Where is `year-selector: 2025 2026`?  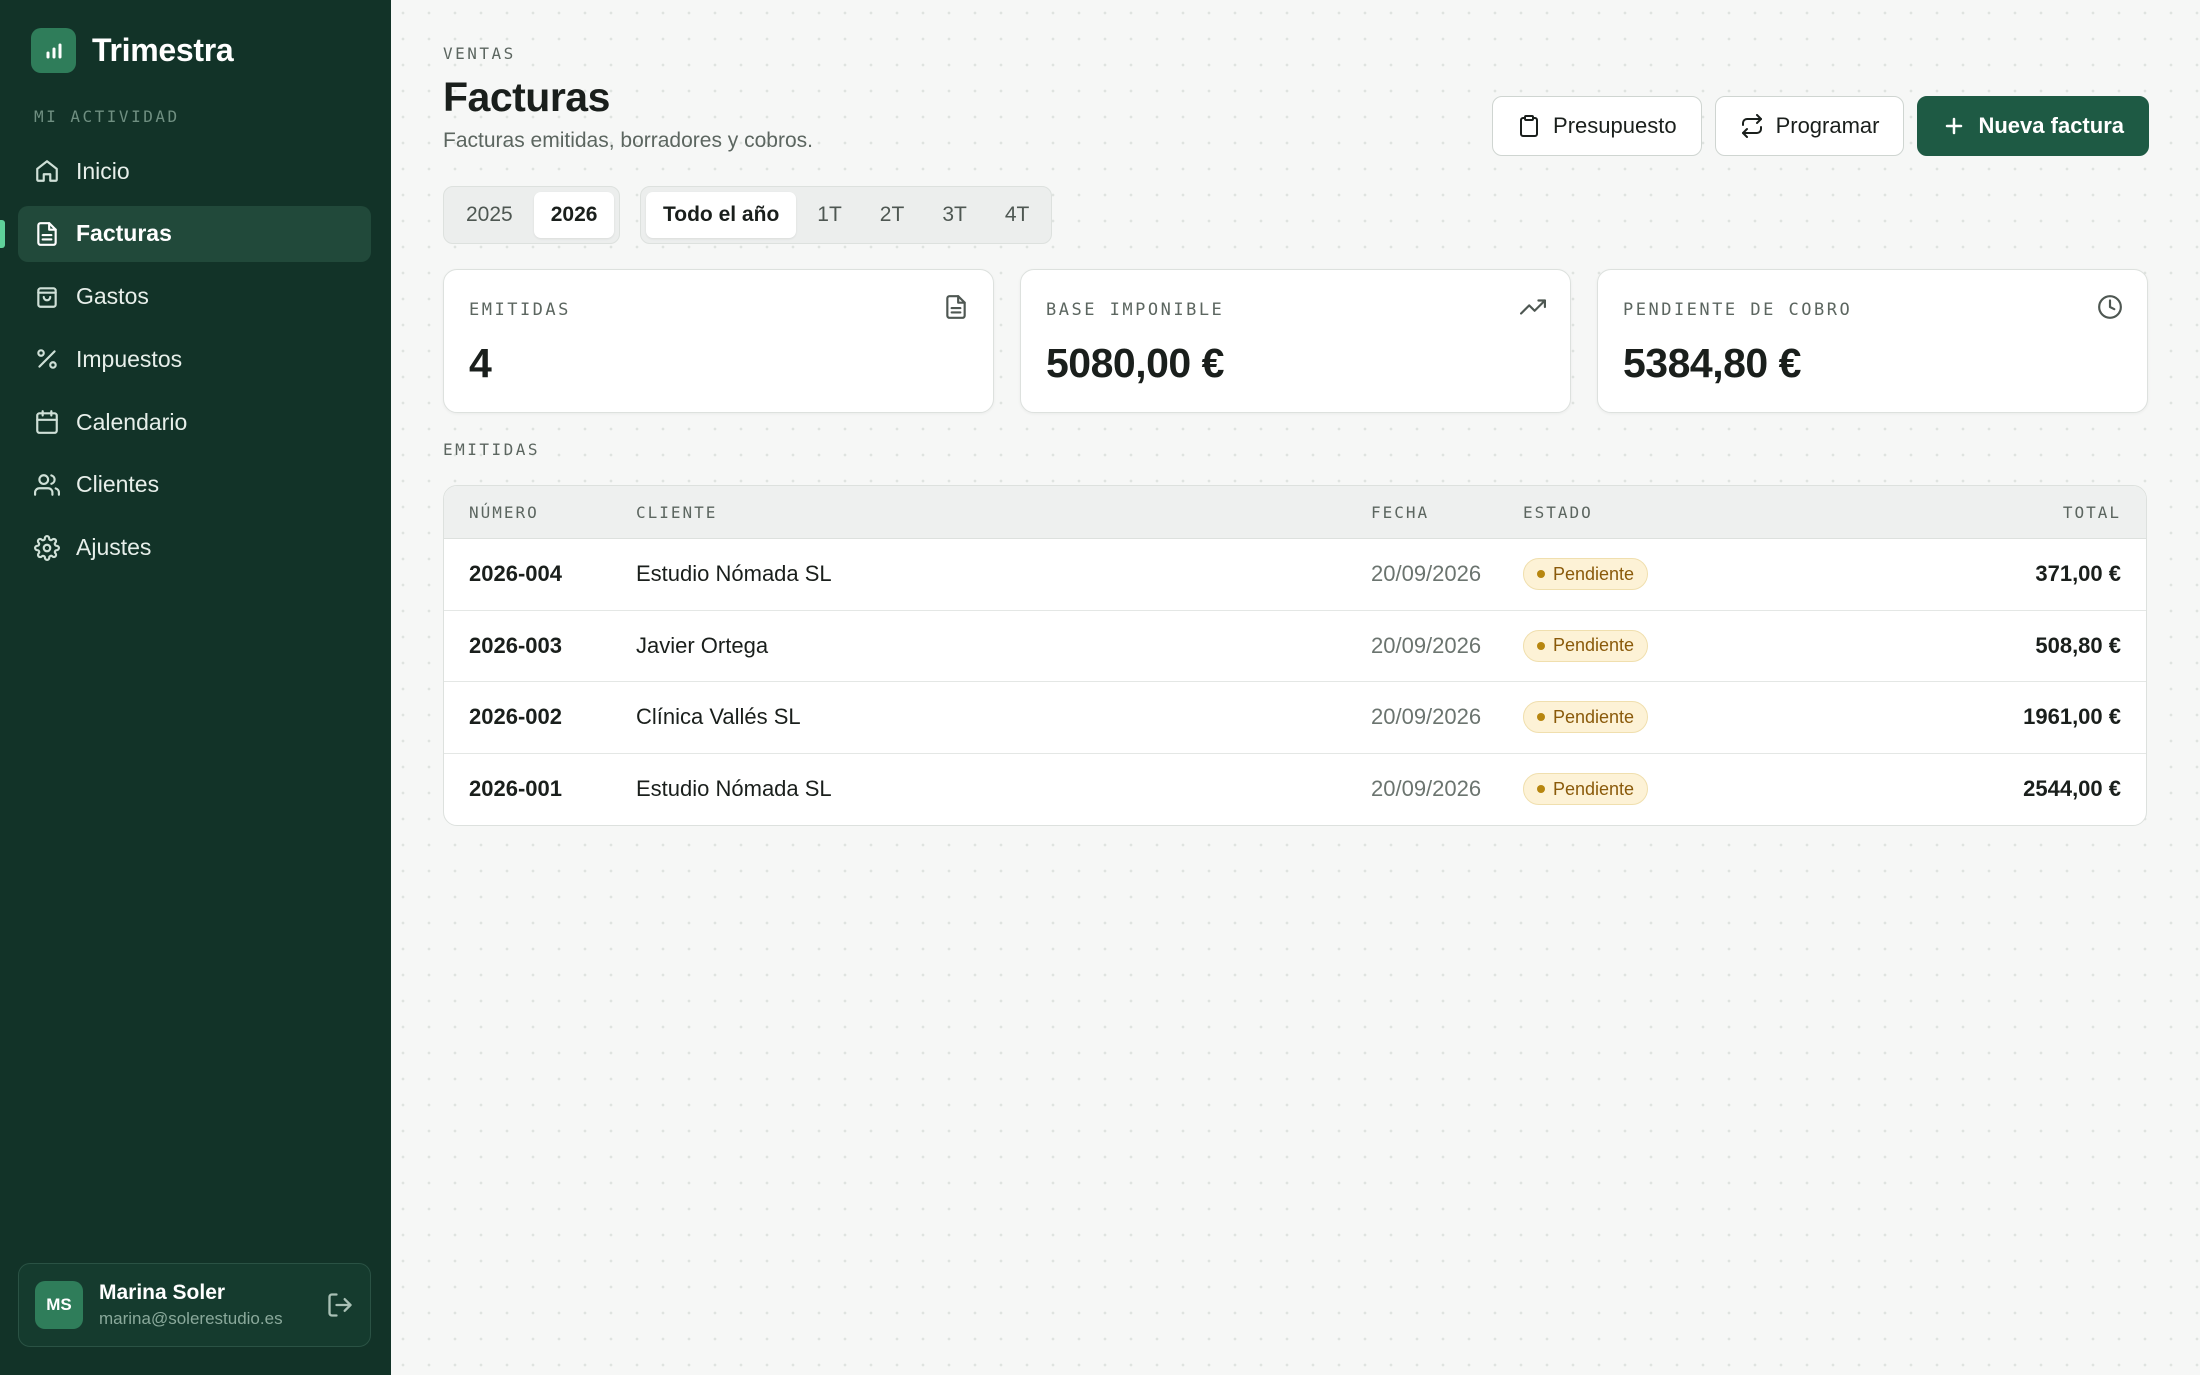
year-selector: 2025 2026 is located at coordinates (532, 215).